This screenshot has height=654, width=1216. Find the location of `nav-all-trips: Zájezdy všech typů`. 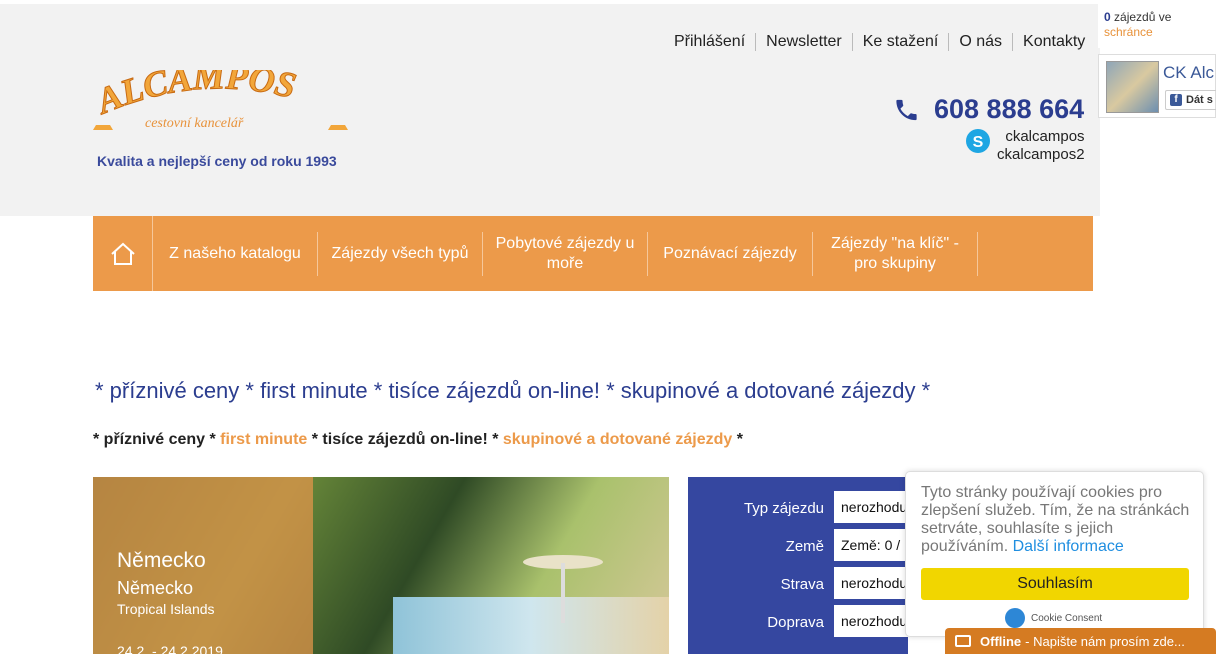

nav-all-trips: Zájezdy všech typů is located at coordinates (400, 253).